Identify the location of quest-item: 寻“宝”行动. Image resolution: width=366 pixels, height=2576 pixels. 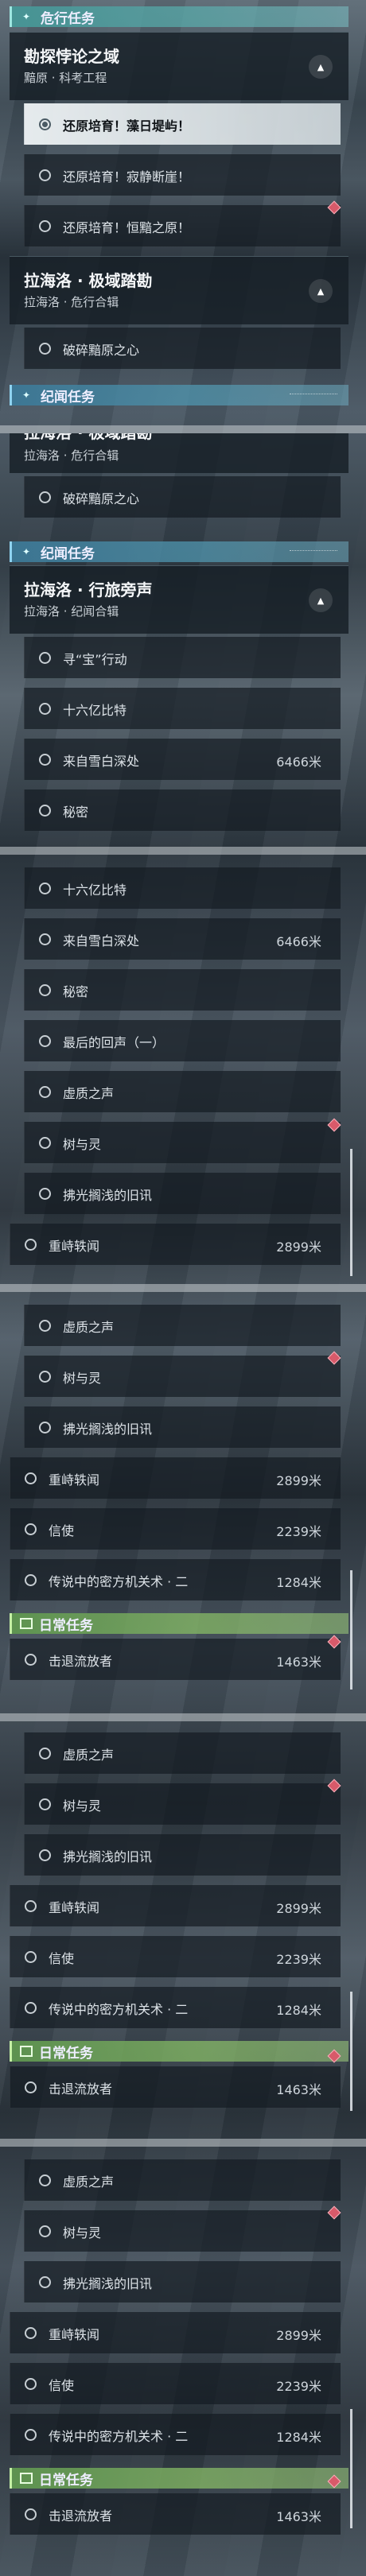
(182, 658).